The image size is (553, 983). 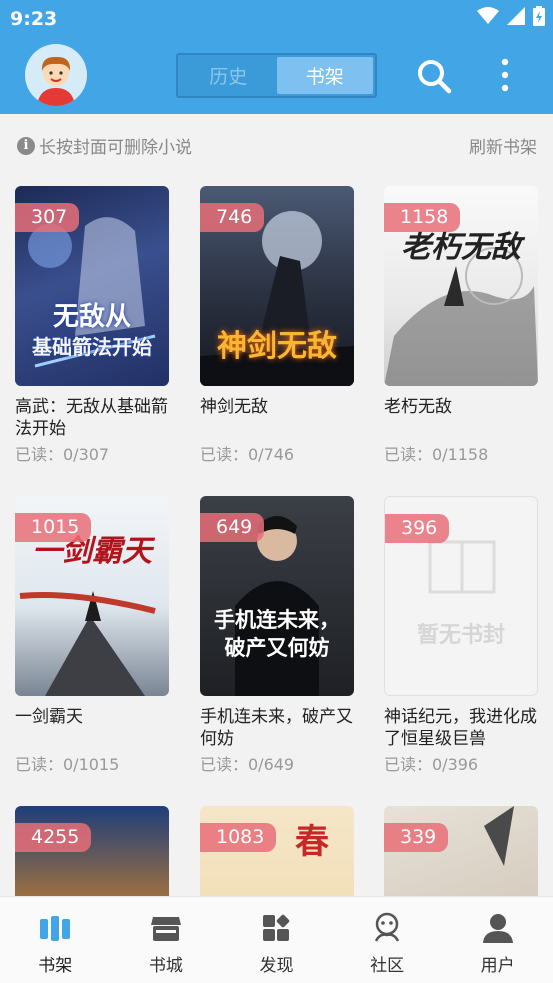 I want to click on status-time: 9:23, so click(x=34, y=19).